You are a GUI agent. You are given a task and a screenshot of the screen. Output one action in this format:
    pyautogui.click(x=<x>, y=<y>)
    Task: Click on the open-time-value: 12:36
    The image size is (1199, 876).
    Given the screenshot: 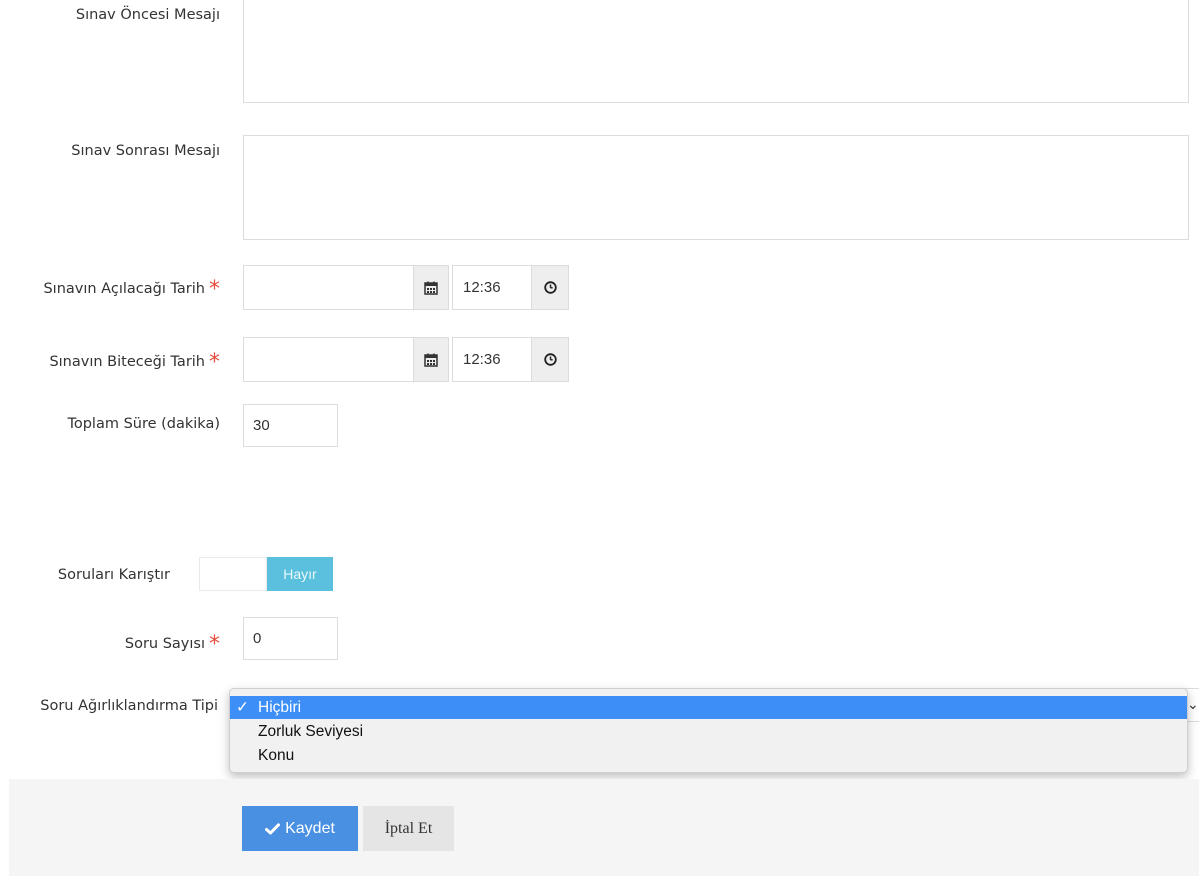 What is the action you would take?
    pyautogui.click(x=482, y=287)
    